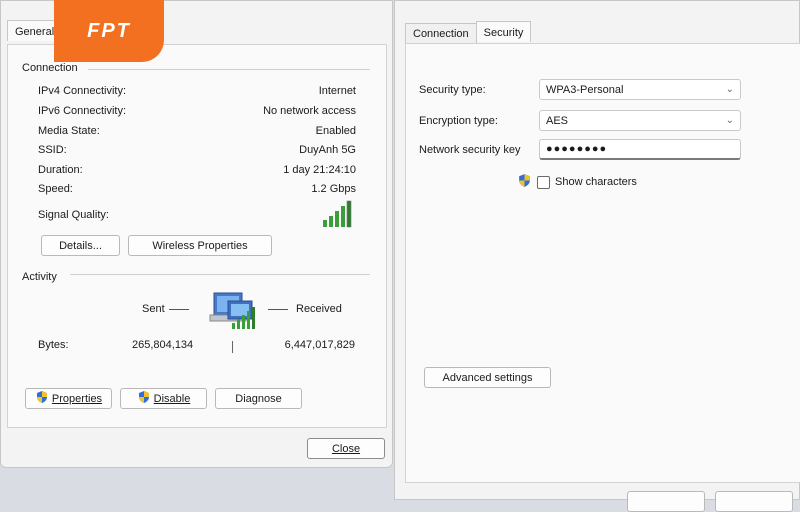 The image size is (800, 512). I want to click on speed-label: Speed:, so click(55, 189).